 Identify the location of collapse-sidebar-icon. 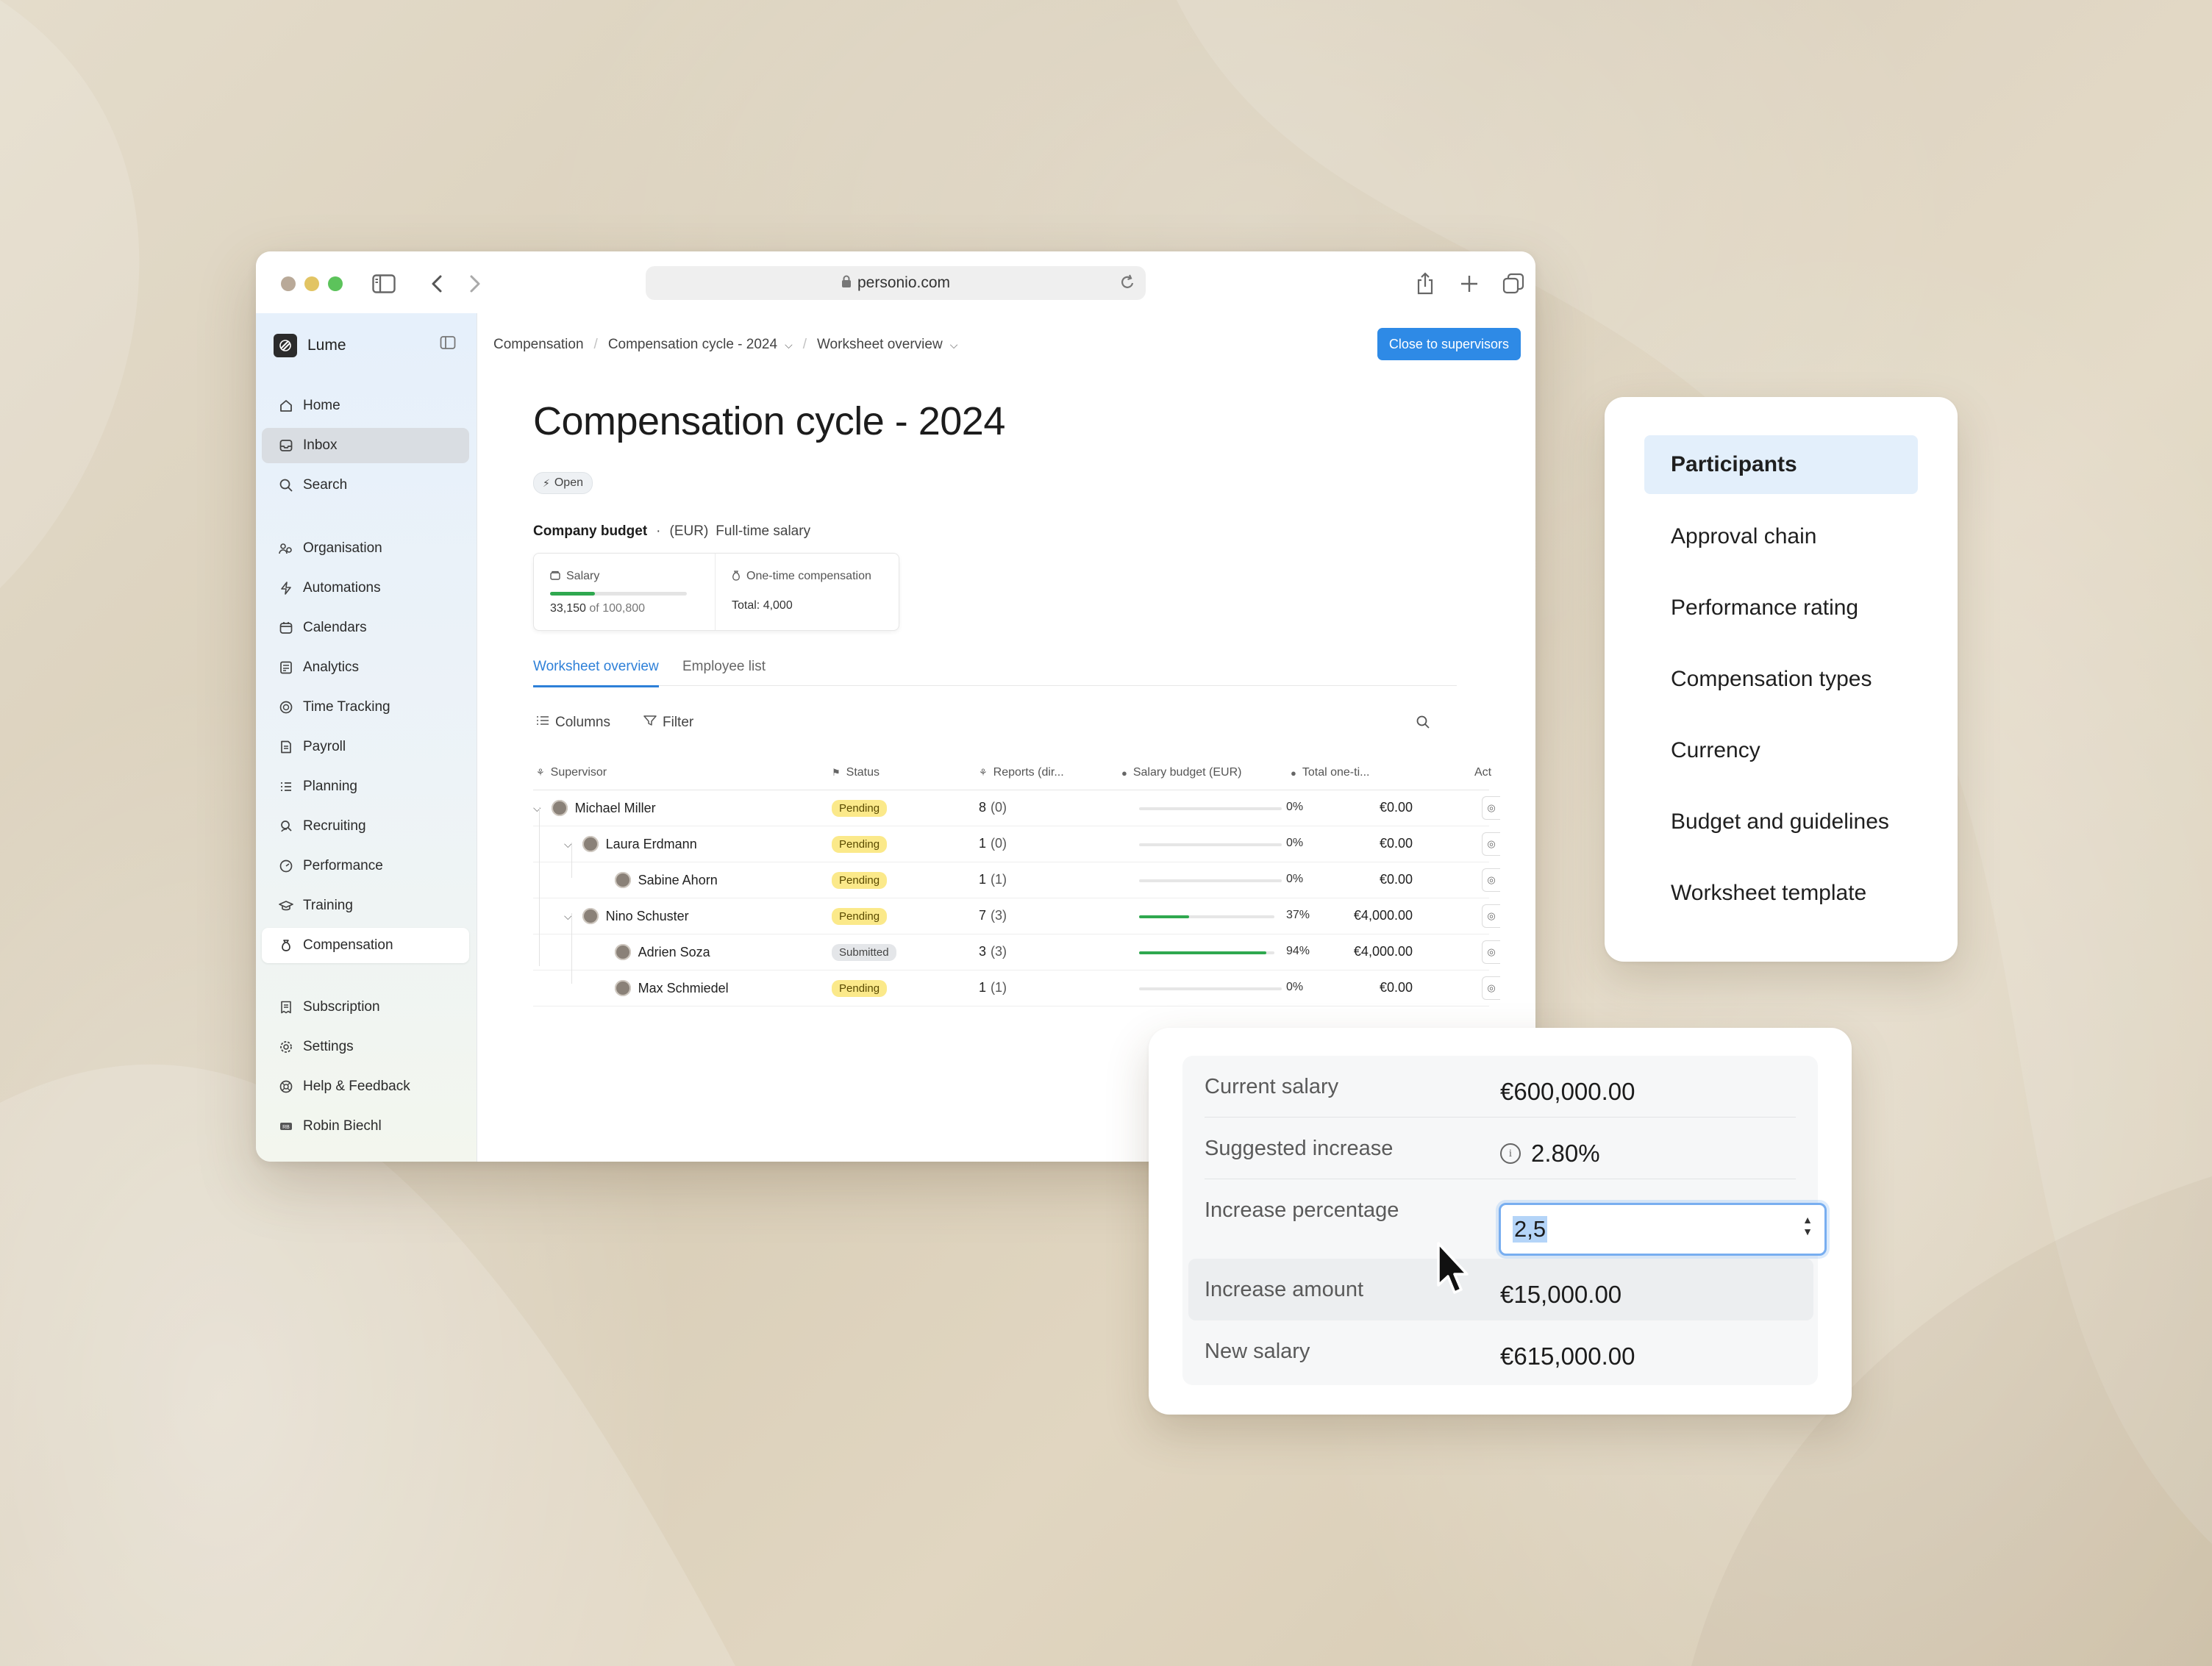
(448, 344).